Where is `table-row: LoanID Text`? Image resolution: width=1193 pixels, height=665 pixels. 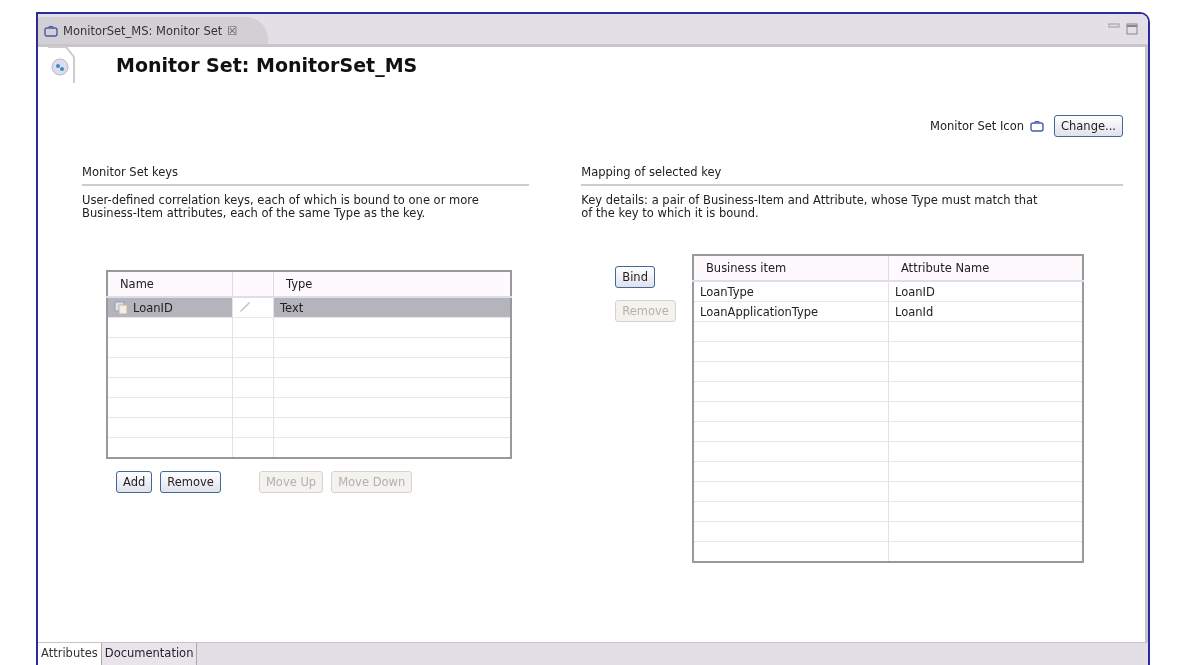
table-row: LoanID Text is located at coordinates (309, 307).